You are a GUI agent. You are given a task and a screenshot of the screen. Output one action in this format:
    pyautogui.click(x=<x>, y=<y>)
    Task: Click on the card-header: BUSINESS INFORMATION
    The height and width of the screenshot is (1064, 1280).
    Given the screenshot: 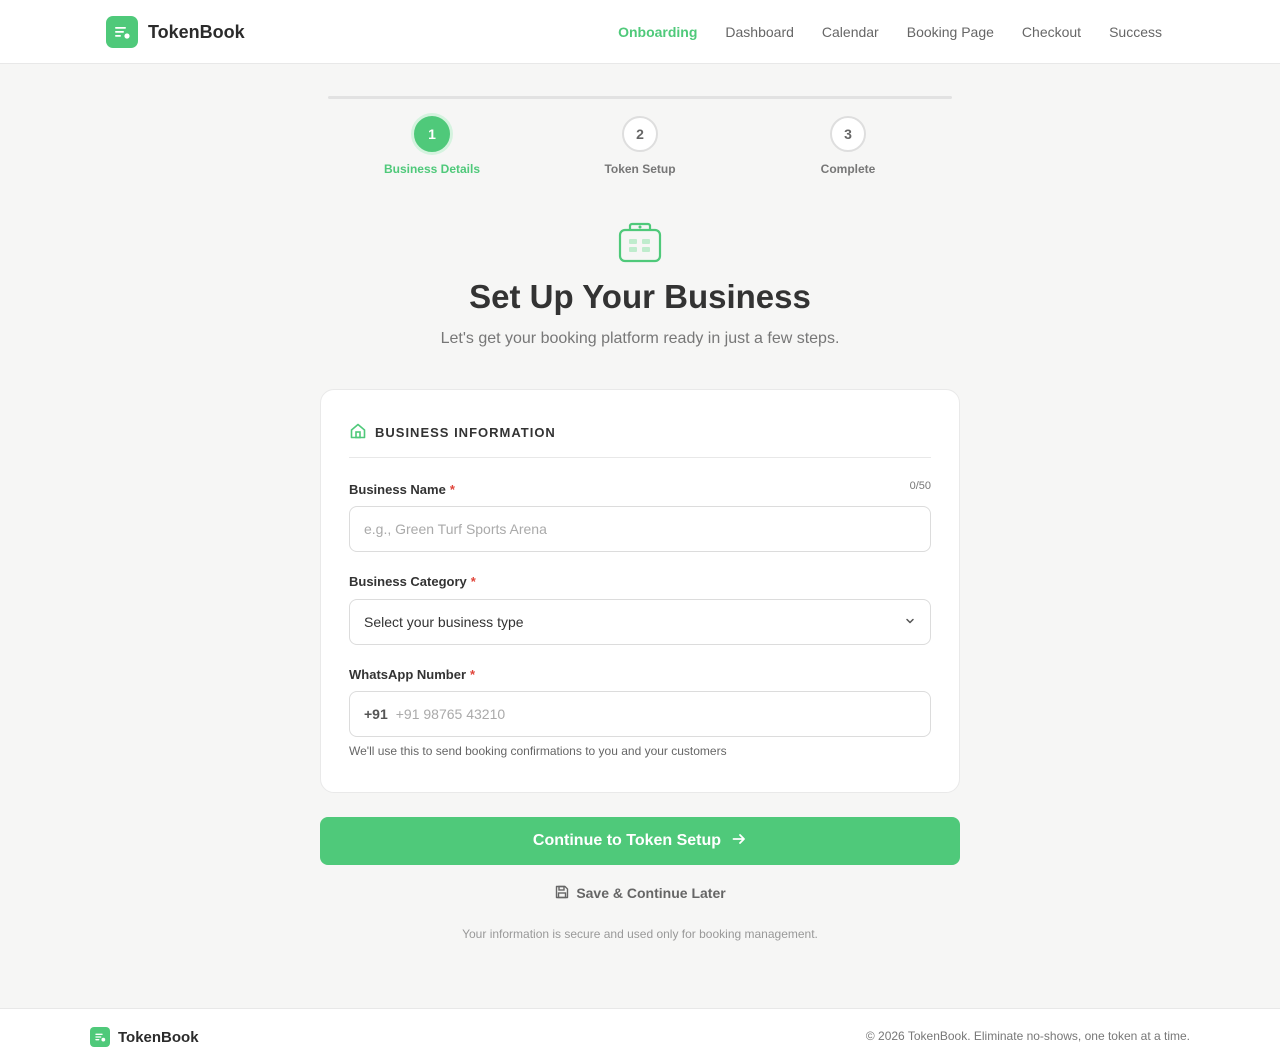 What is the action you would take?
    pyautogui.click(x=640, y=440)
    